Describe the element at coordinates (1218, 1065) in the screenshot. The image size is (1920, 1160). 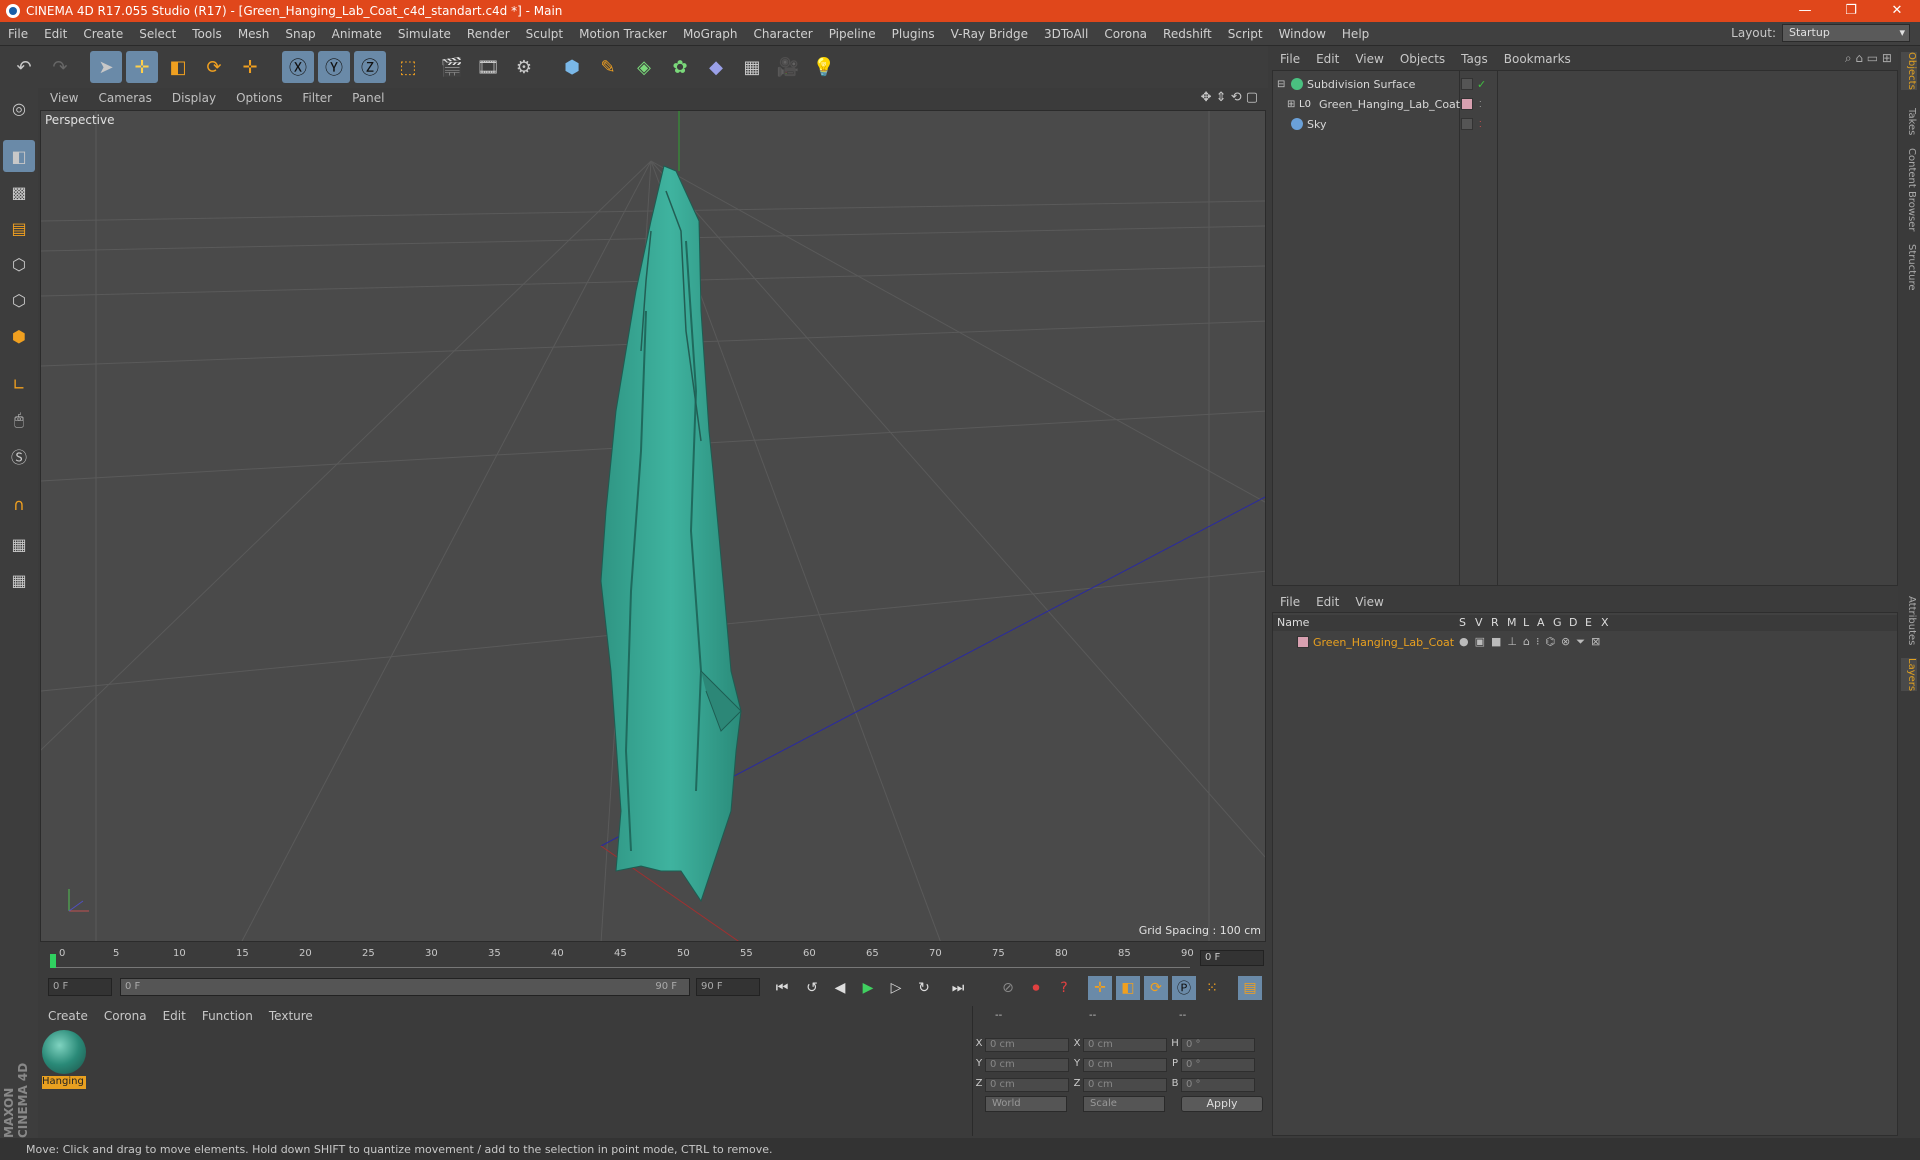
I see `rotation-p-field: 0 °` at that location.